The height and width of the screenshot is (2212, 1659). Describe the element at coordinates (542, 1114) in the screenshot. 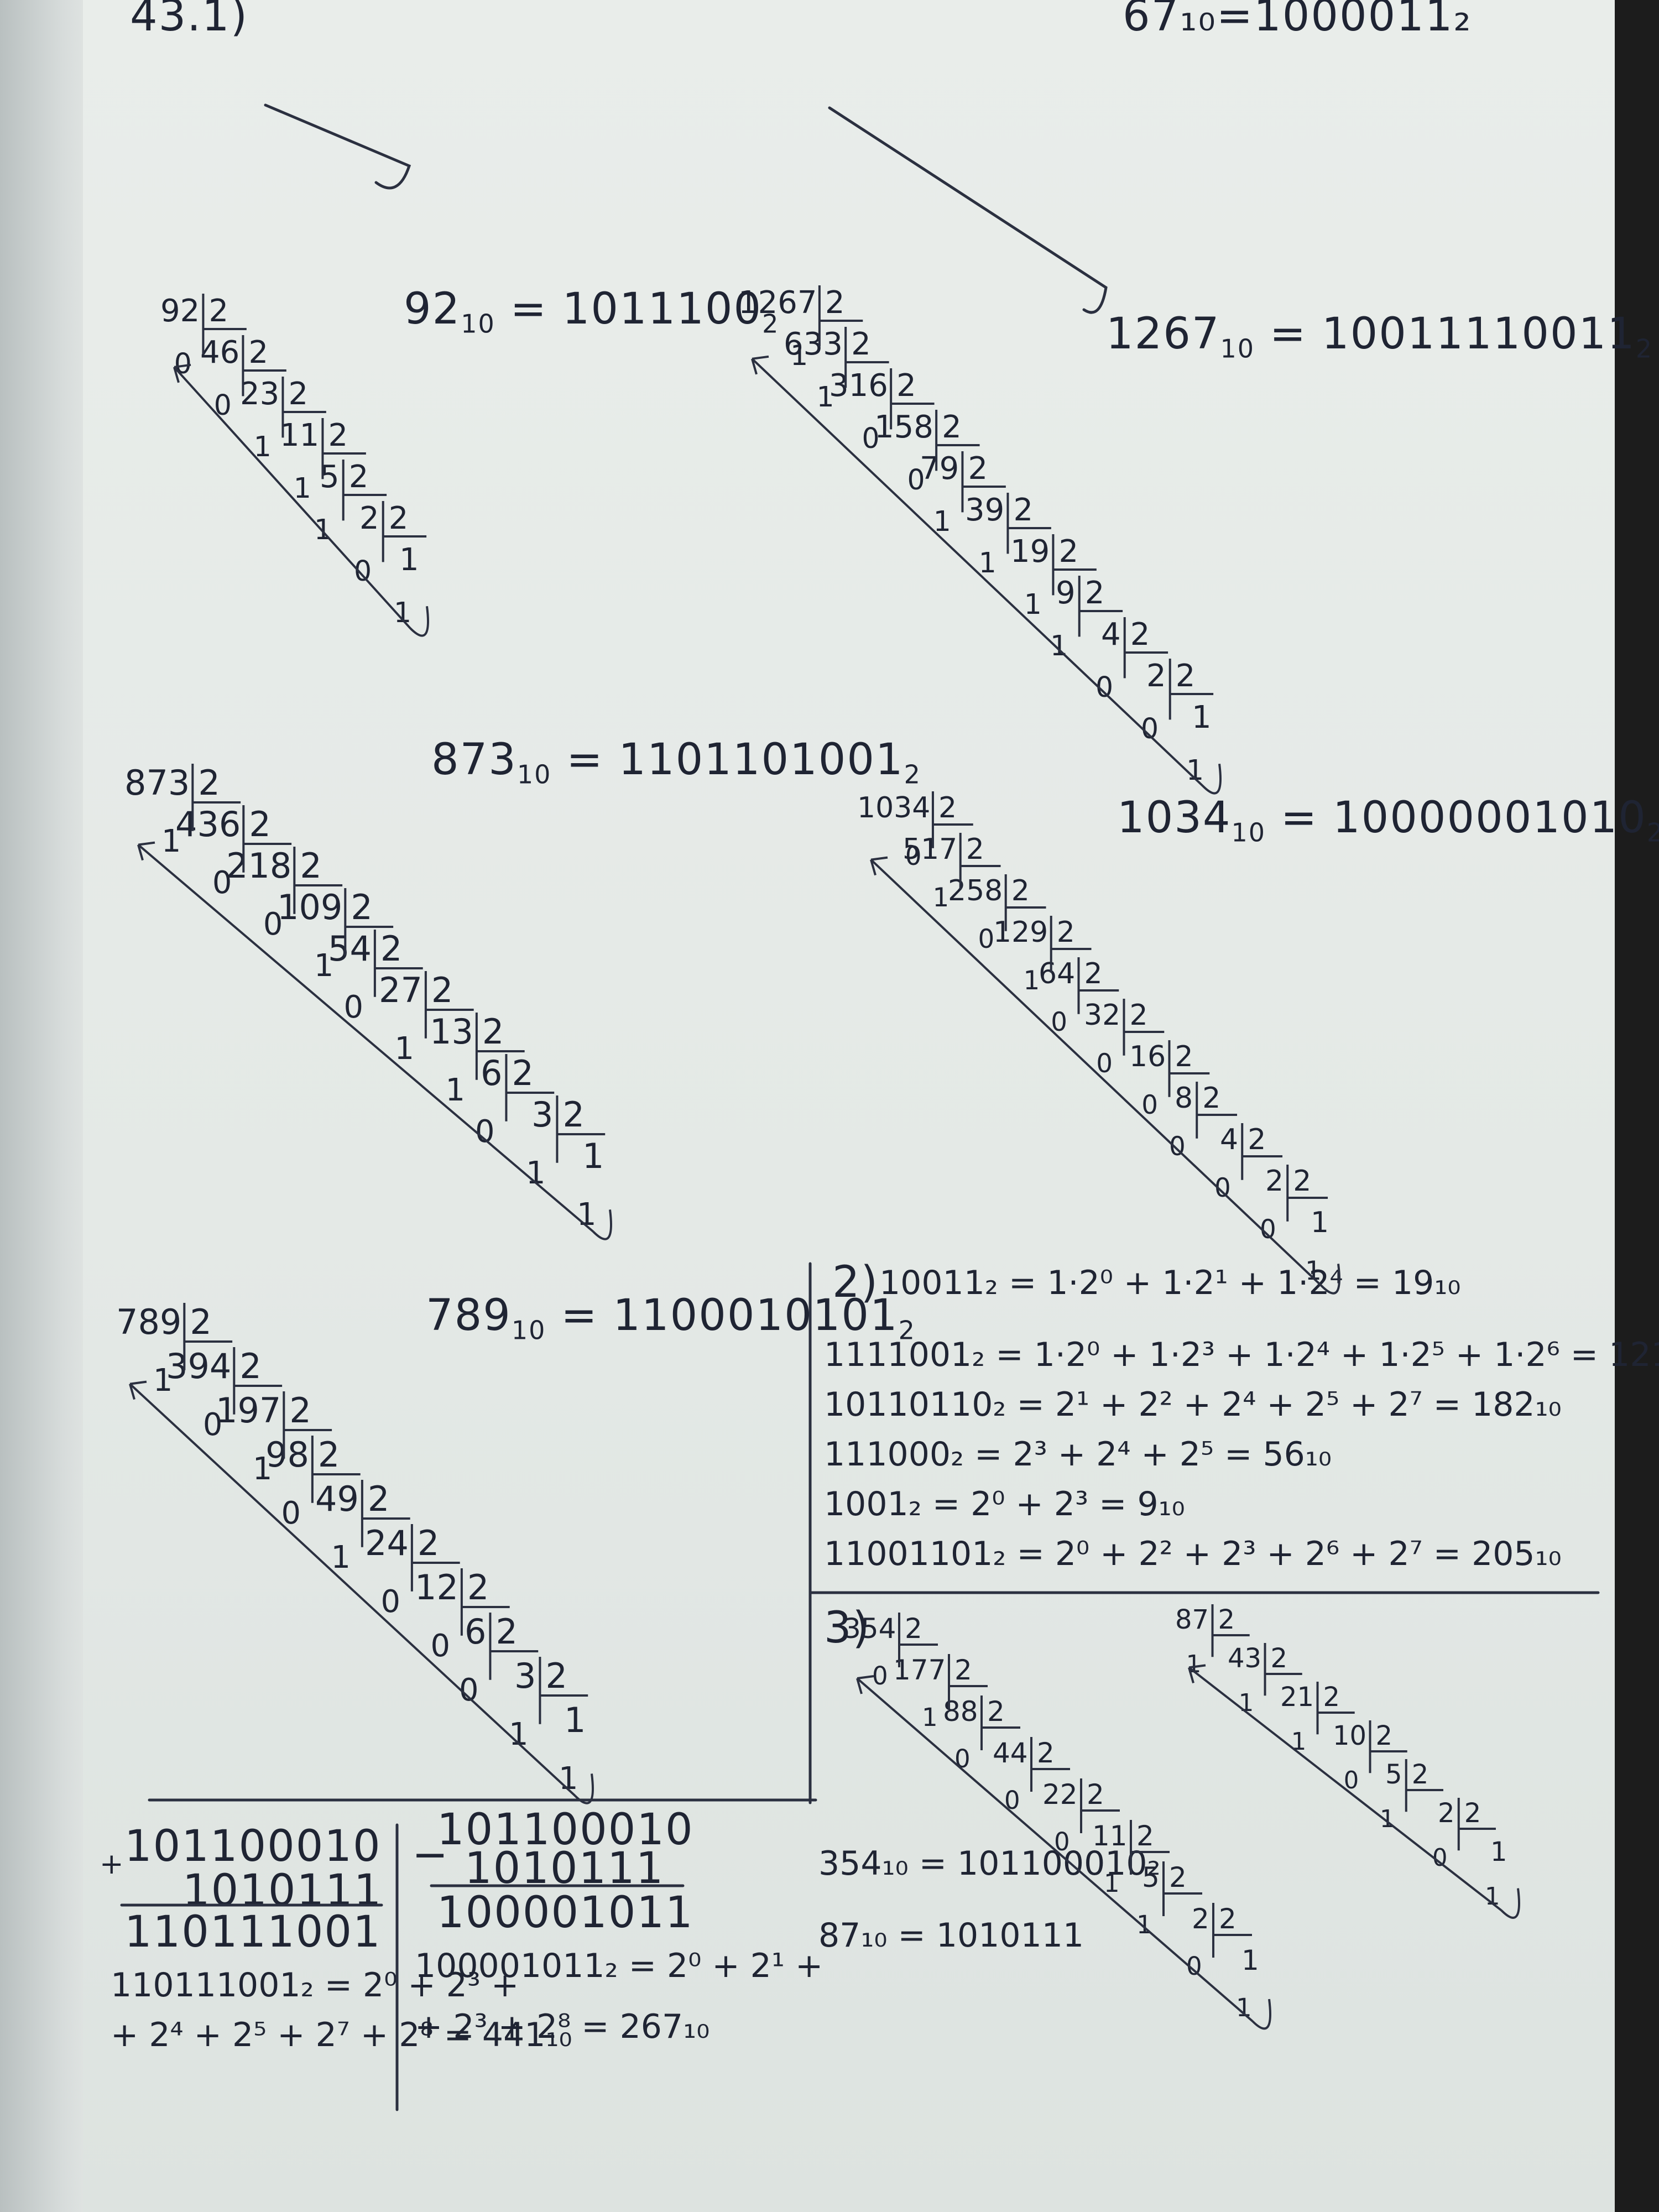

I see `ladder-dividend: 3` at that location.